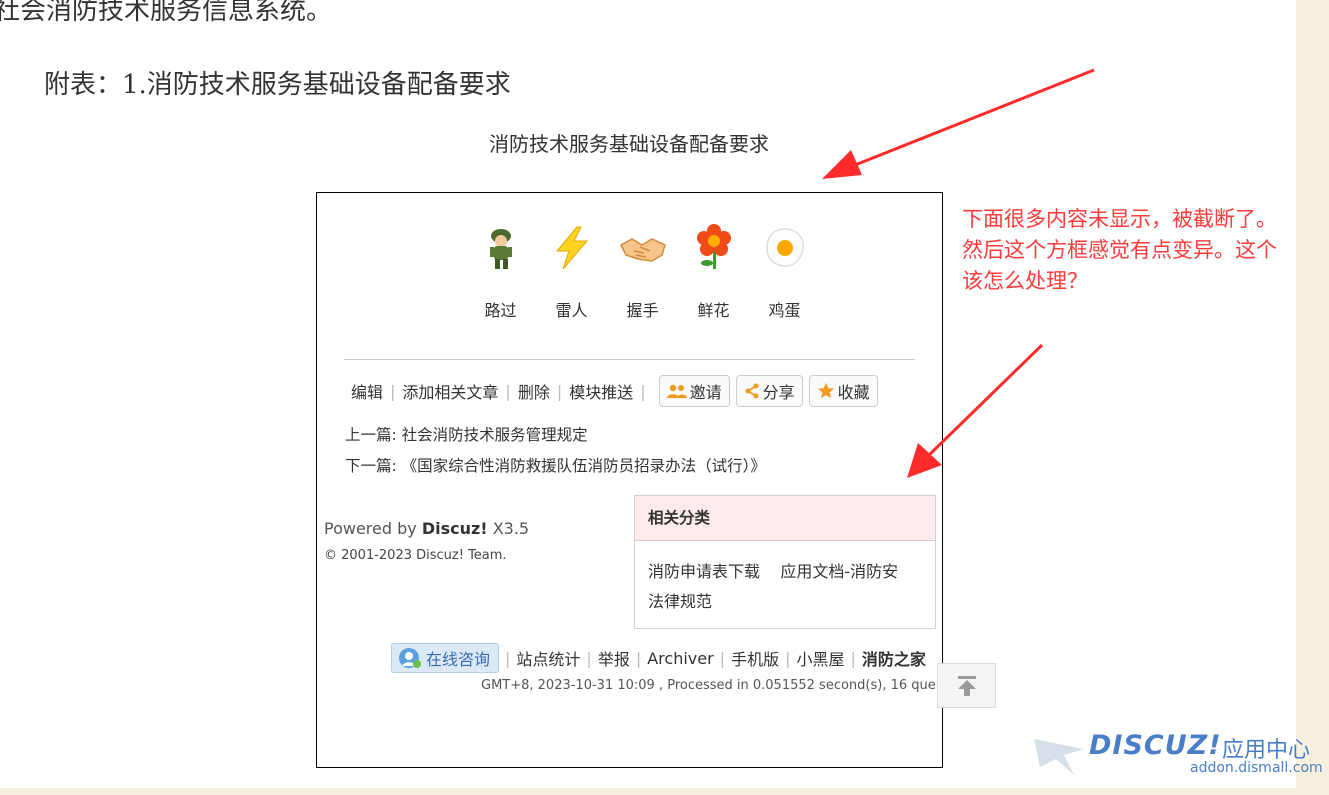 This screenshot has width=1329, height=795. Describe the element at coordinates (1155, 745) in the screenshot. I see `watermark-brand: DISCUZ!` at that location.